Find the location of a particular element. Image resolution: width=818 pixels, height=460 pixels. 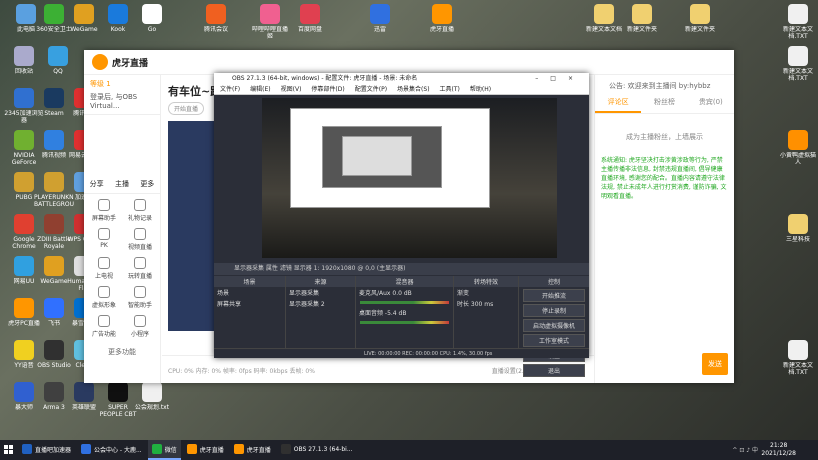

desktop-icon: 新建文本文档 is located at coordinates (604, 22).